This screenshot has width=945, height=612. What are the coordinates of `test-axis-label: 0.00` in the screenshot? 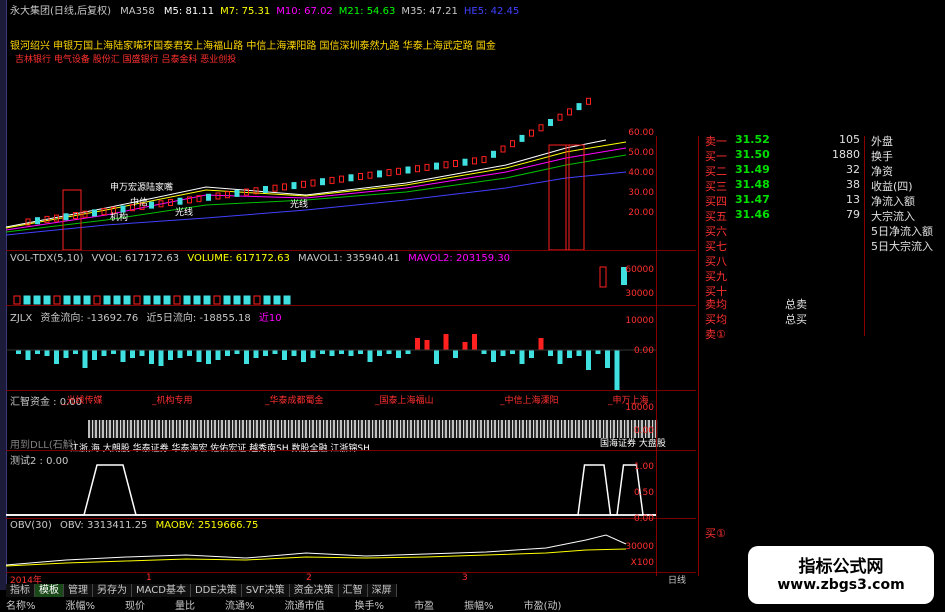 It's located at (643, 519).